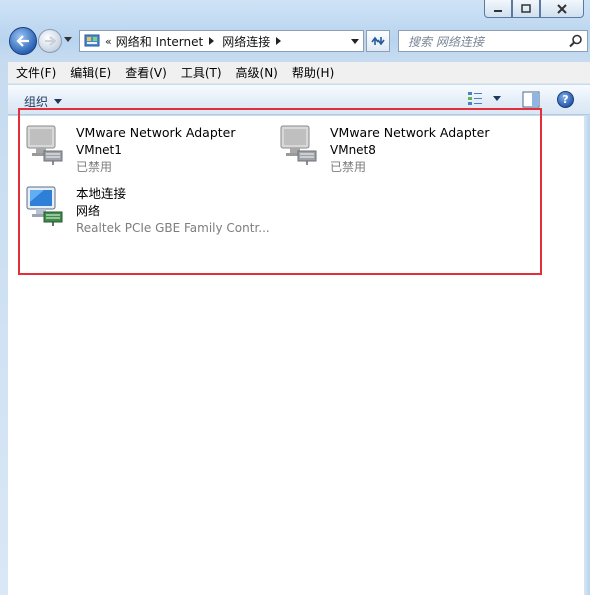  Describe the element at coordinates (68, 40) in the screenshot. I see `recent-pages-dropdown-icon` at that location.